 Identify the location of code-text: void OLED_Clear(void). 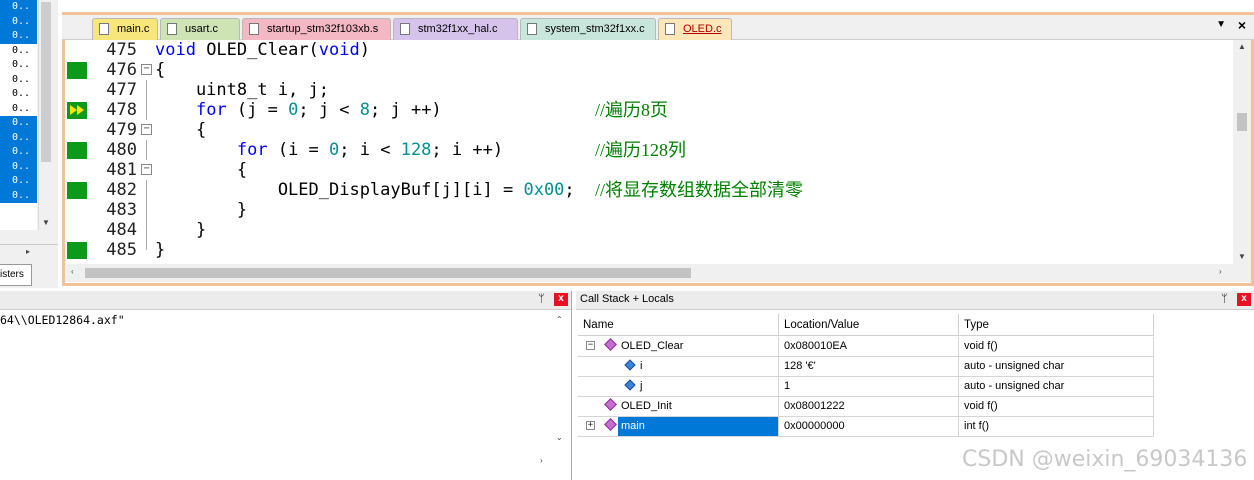
(262, 50).